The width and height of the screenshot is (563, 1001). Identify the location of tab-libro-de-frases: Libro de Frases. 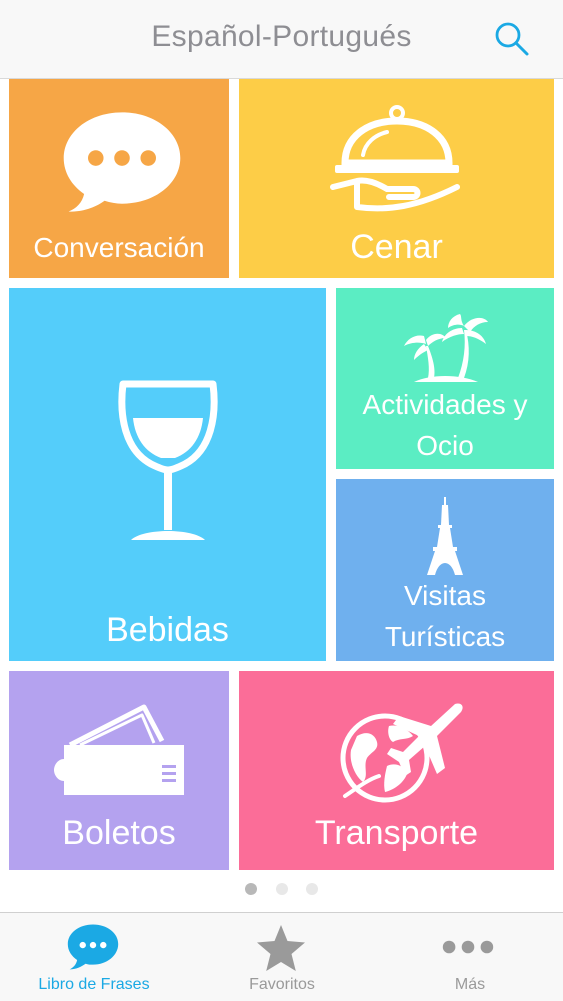
(94, 957).